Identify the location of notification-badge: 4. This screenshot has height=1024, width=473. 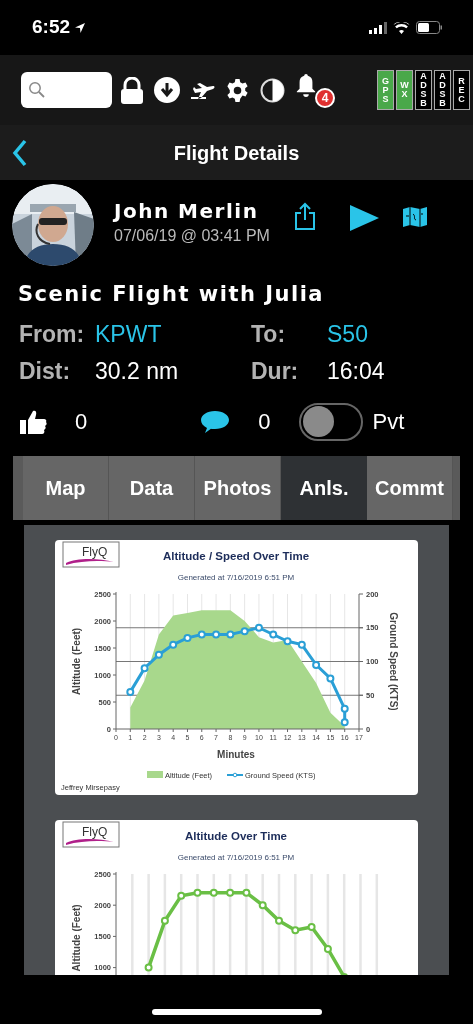
(325, 98).